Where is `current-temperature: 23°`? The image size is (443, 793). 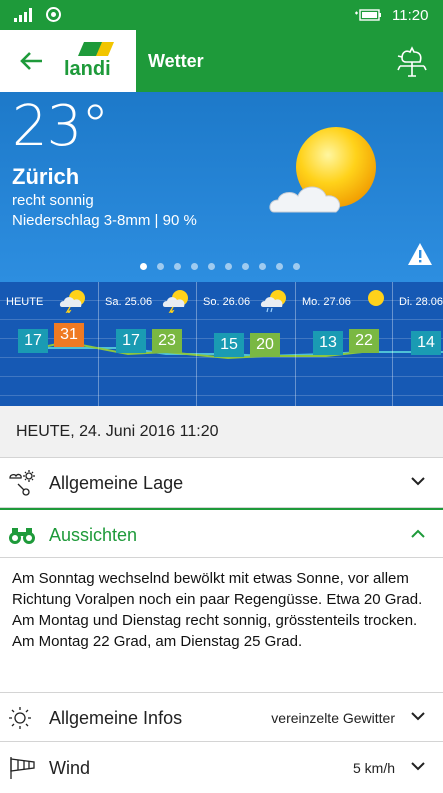 current-temperature: 23° is located at coordinates (60, 126).